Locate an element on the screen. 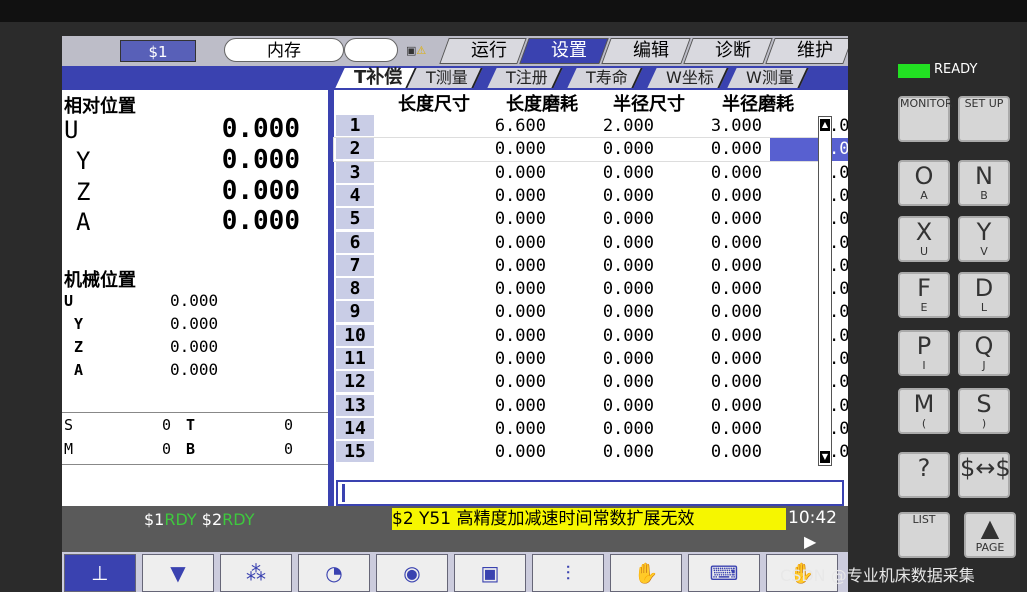 The height and width of the screenshot is (592, 1027). subtab-tool-life: T寿命 is located at coordinates (605, 78).